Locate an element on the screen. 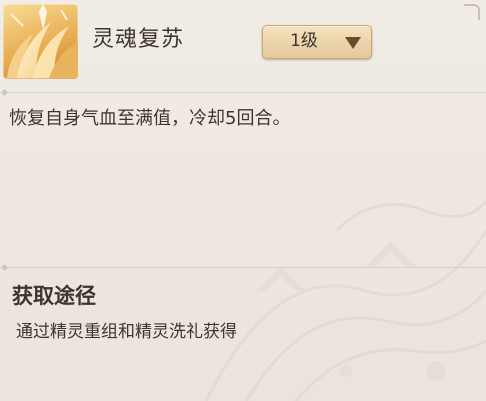 Image resolution: width=486 pixels, height=401 pixels. acquire-method-text: 通过精灵重组和精灵洗礼获得 is located at coordinates (126, 332).